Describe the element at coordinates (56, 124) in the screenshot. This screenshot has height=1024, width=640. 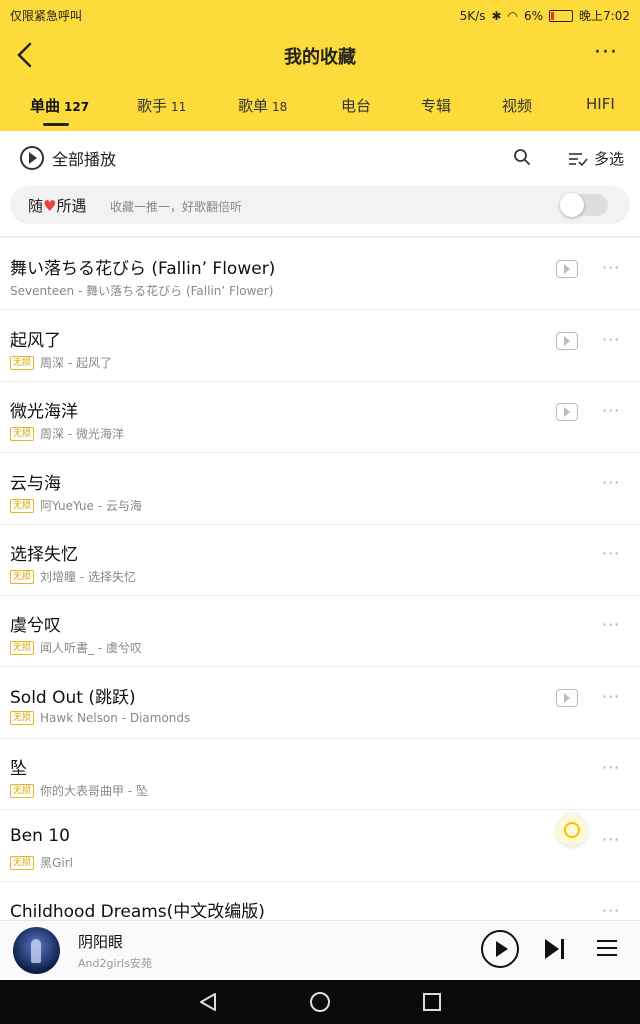
I see `active-tab-indicator` at that location.